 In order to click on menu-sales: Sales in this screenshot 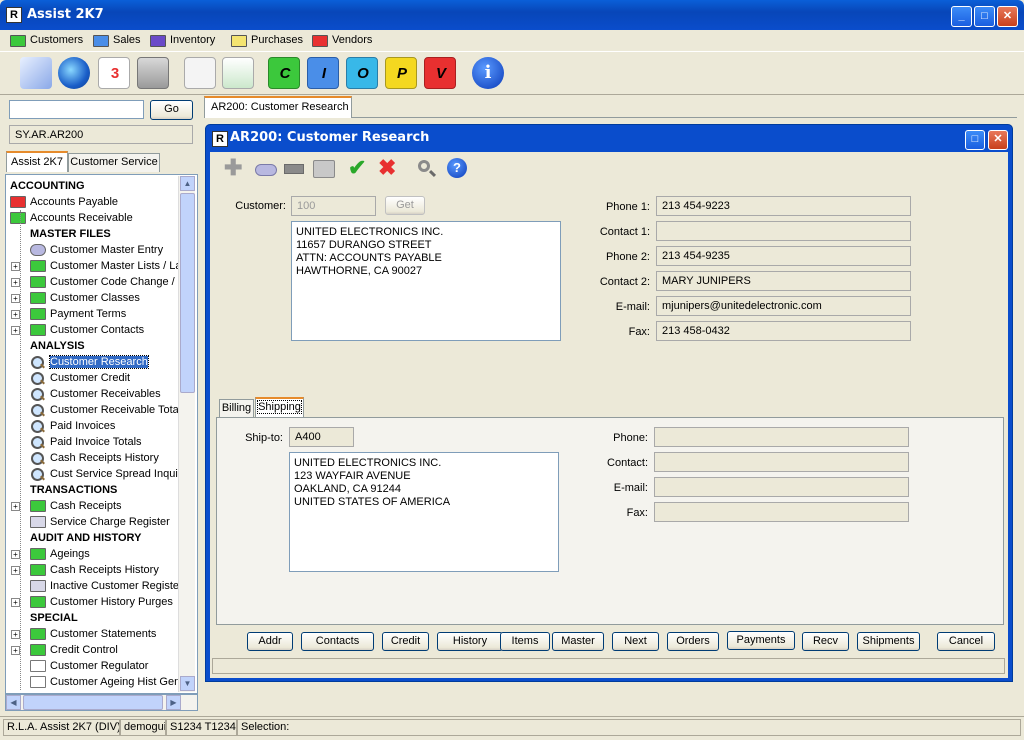, I will do `click(117, 40)`.